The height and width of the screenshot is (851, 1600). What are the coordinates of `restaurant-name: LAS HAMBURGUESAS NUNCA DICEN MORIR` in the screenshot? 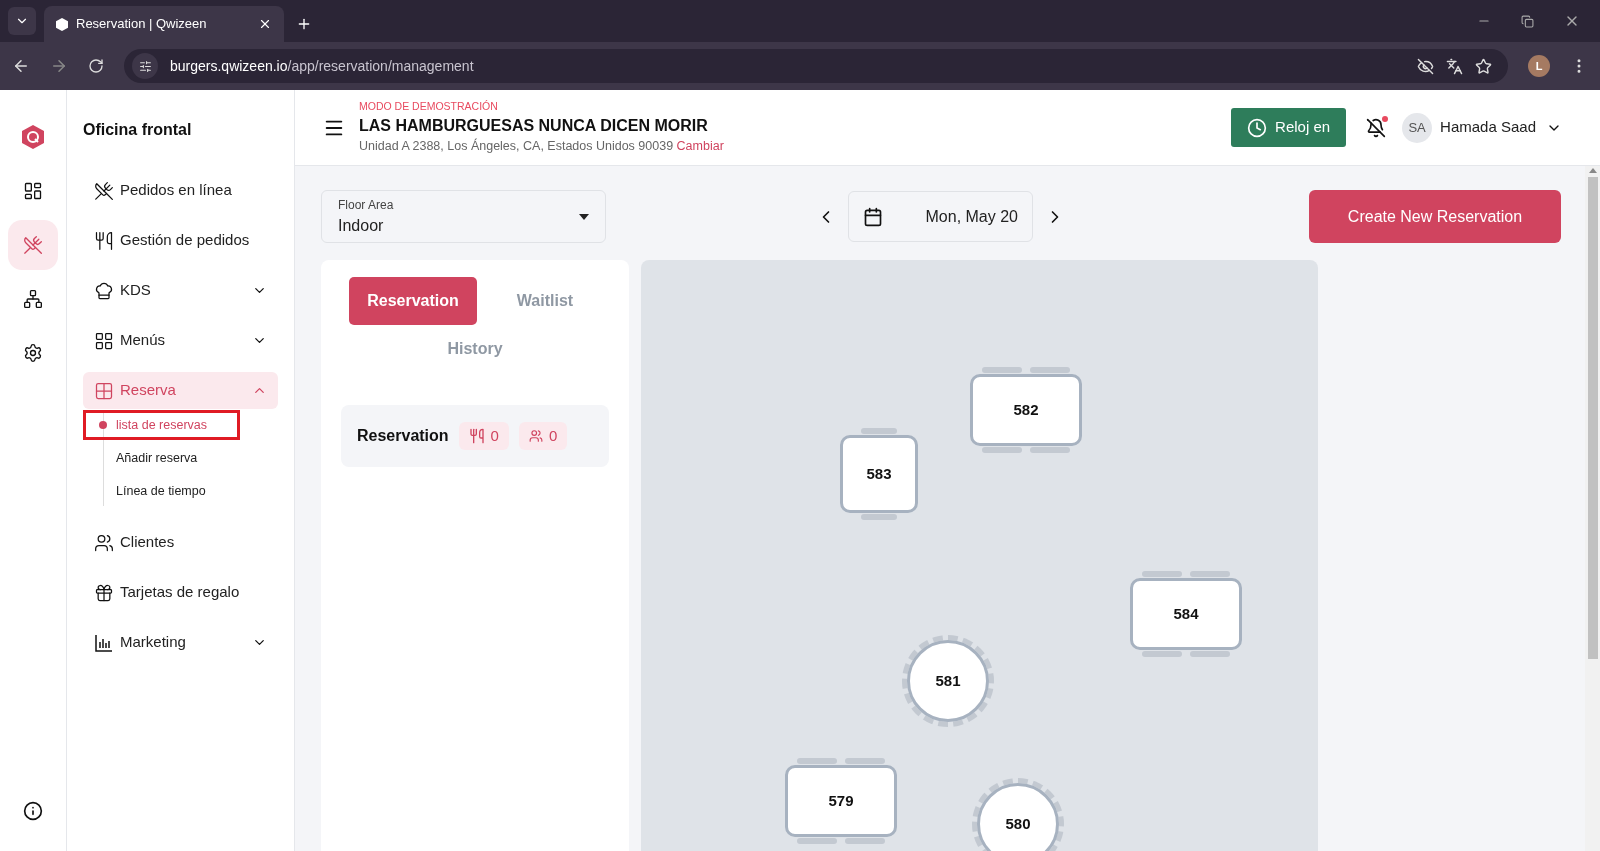 It's located at (534, 126).